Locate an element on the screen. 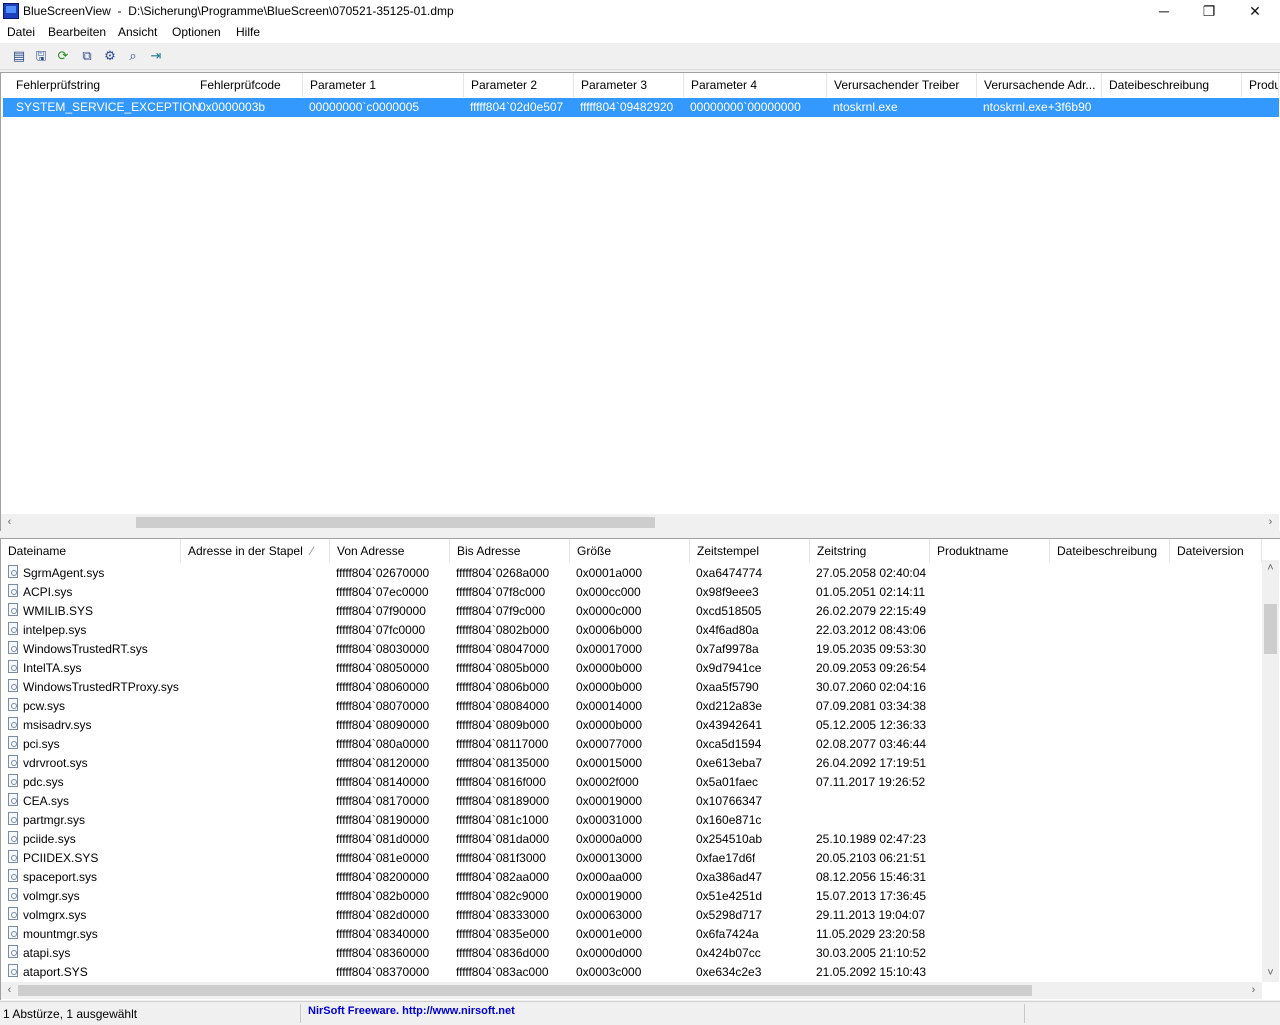 Image resolution: width=1280 pixels, height=1025 pixels. cell-size: 0x00019000 is located at coordinates (609, 896).